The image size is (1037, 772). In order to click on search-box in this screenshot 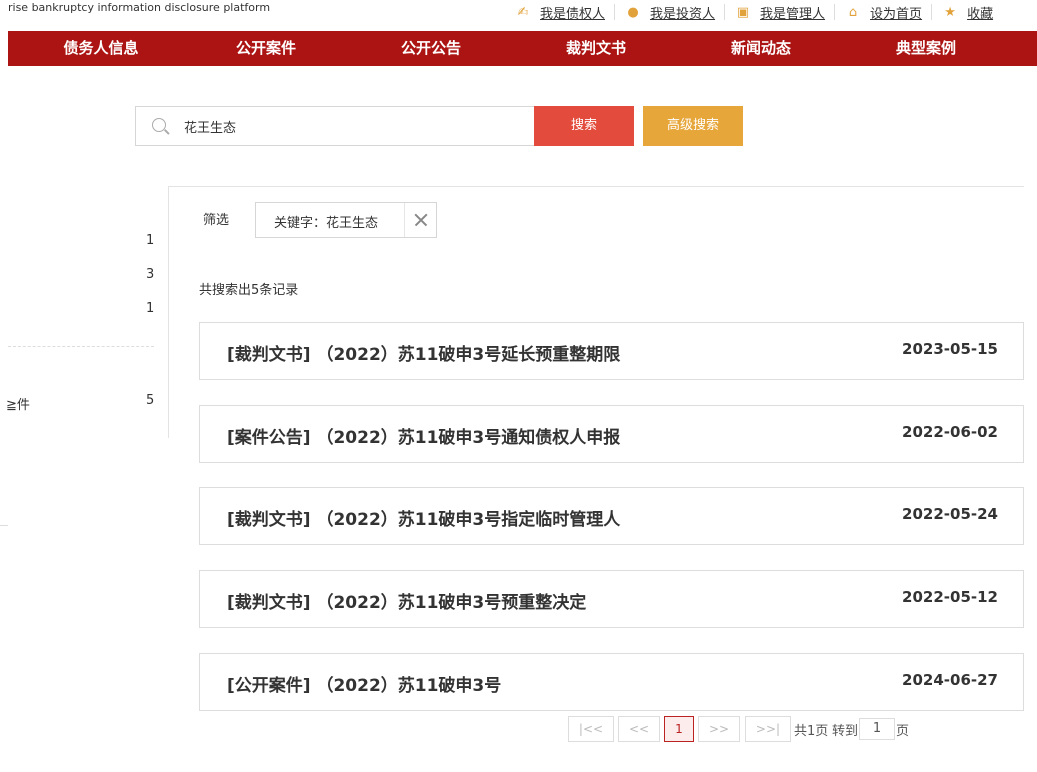, I will do `click(335, 126)`.